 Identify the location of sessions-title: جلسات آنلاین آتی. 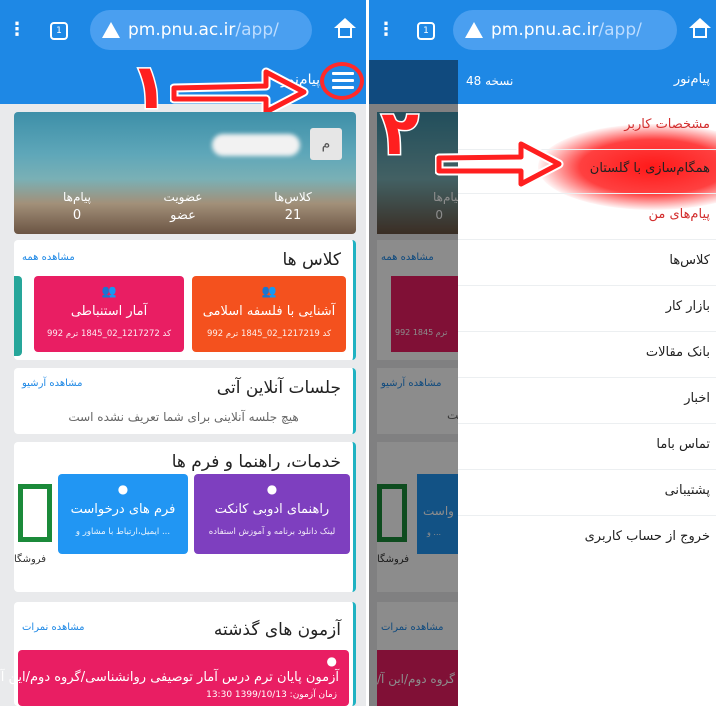
(278, 388).